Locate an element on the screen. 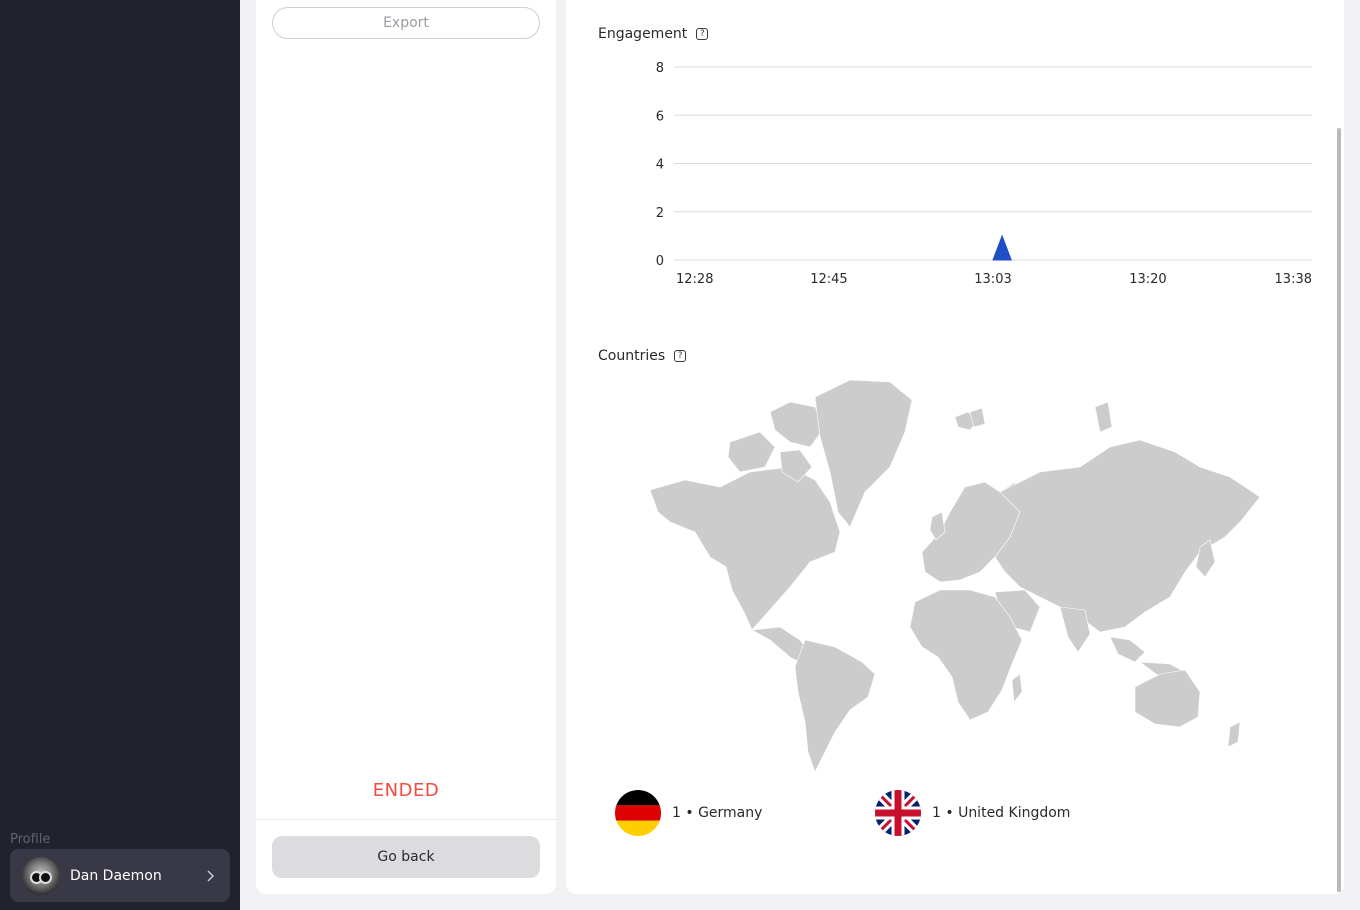 The image size is (1360, 910). x-tick-label: 12:45 is located at coordinates (828, 279).